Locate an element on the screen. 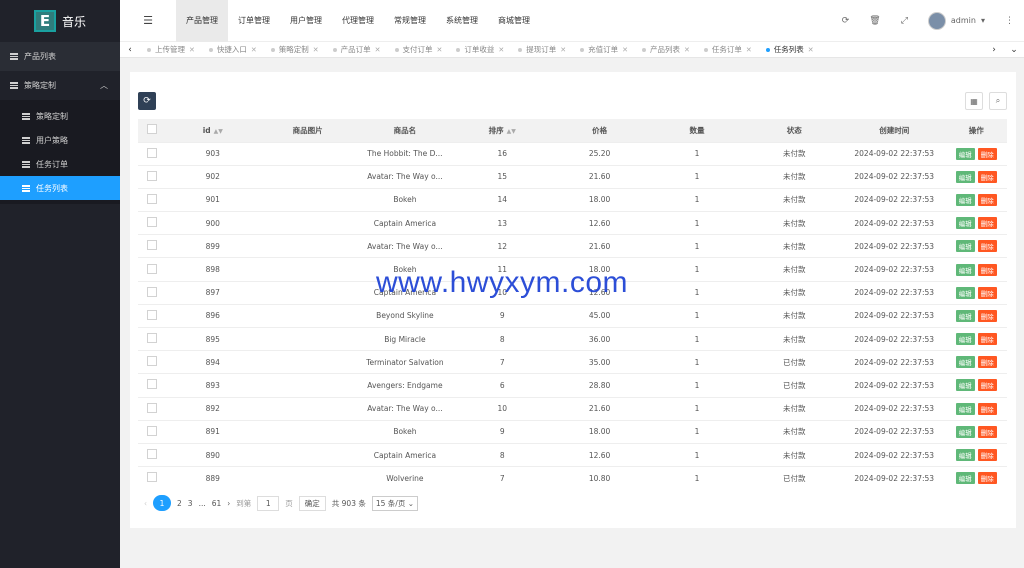  page-link: 3 is located at coordinates (190, 503).